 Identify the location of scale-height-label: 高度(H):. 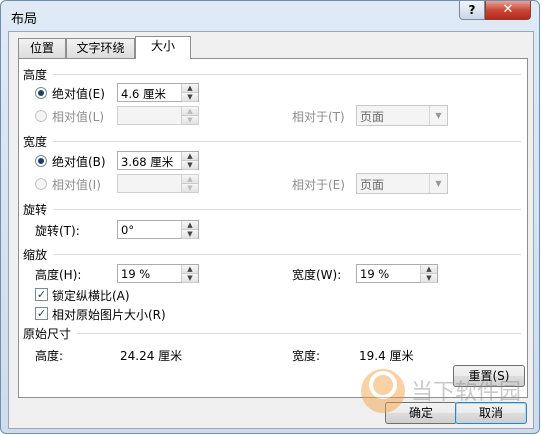
(58, 275).